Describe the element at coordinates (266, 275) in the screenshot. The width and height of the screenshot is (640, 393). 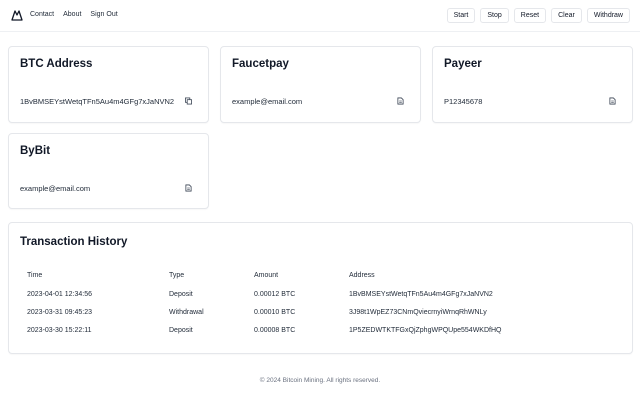
I see `column-header-amount: Amount` at that location.